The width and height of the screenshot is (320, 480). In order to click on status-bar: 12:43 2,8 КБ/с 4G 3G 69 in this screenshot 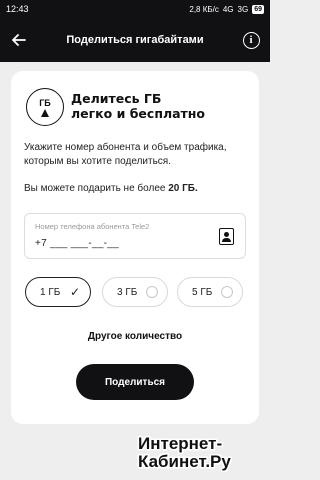, I will do `click(135, 9)`.